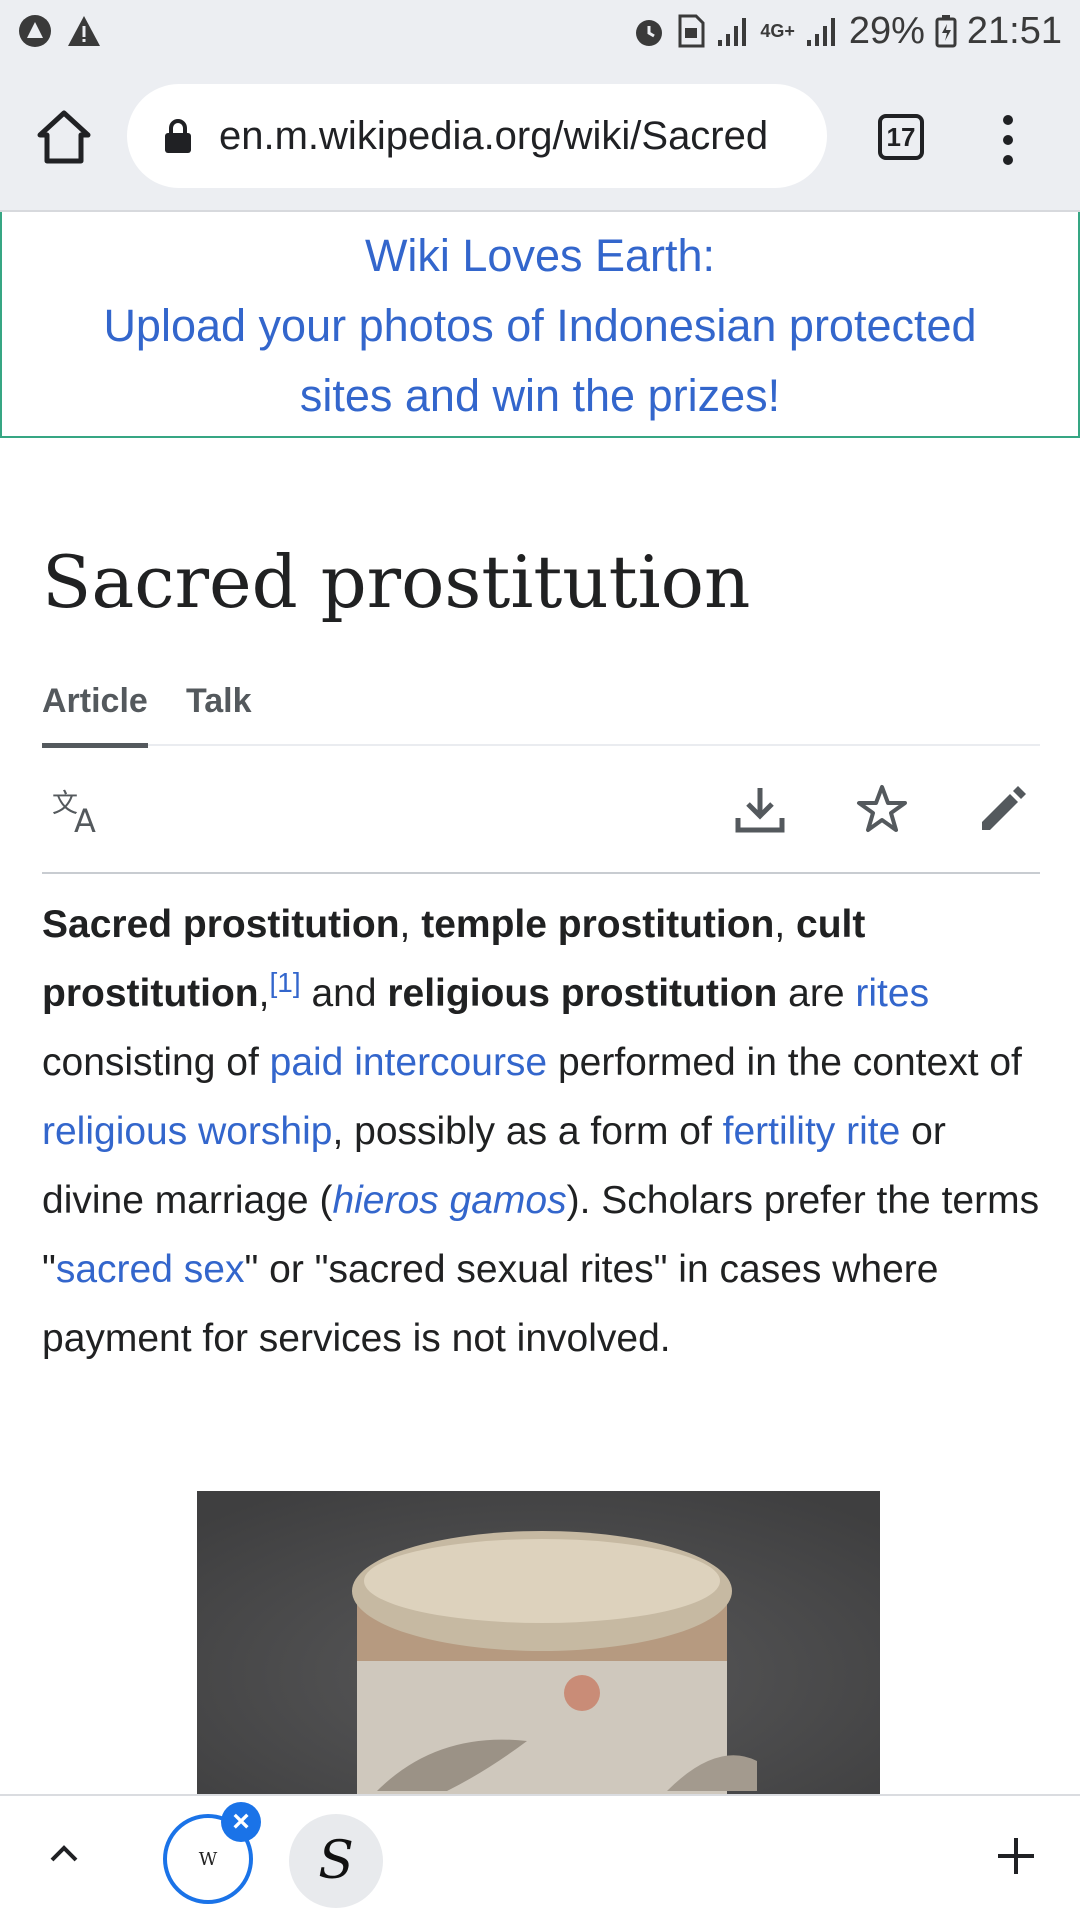 The image size is (1080, 1922). I want to click on text: are, so click(816, 993).